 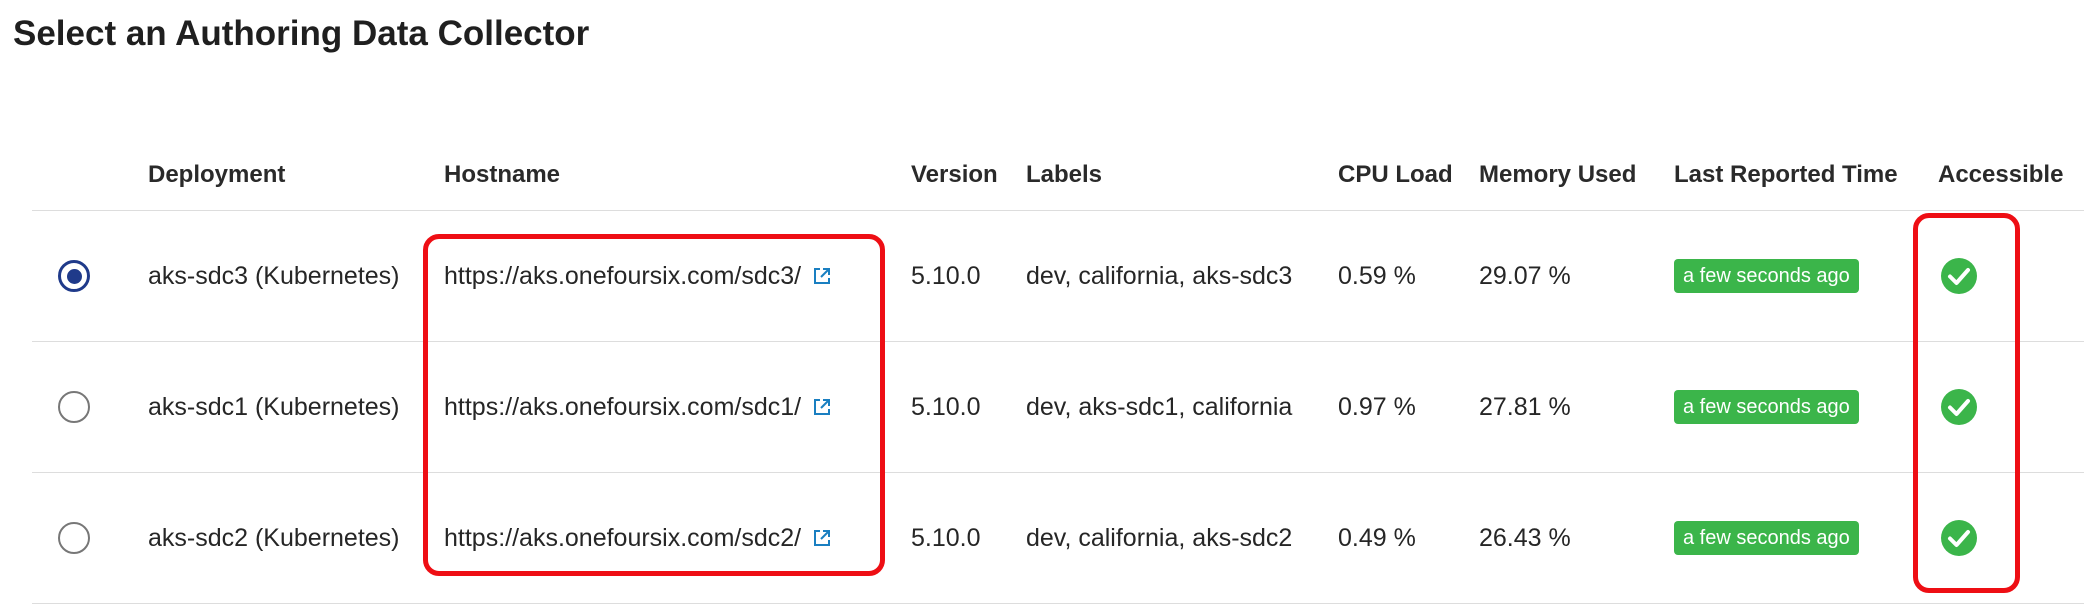 I want to click on page-title: Select an Authoring Data Collector, so click(x=301, y=33).